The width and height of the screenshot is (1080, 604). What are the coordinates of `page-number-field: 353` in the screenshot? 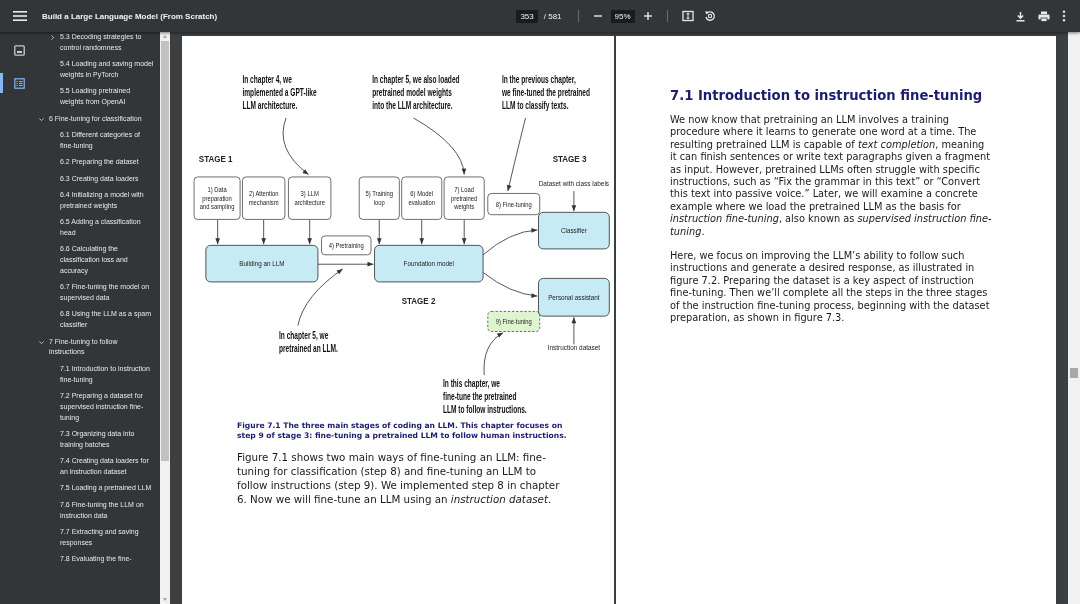 It's located at (527, 16).